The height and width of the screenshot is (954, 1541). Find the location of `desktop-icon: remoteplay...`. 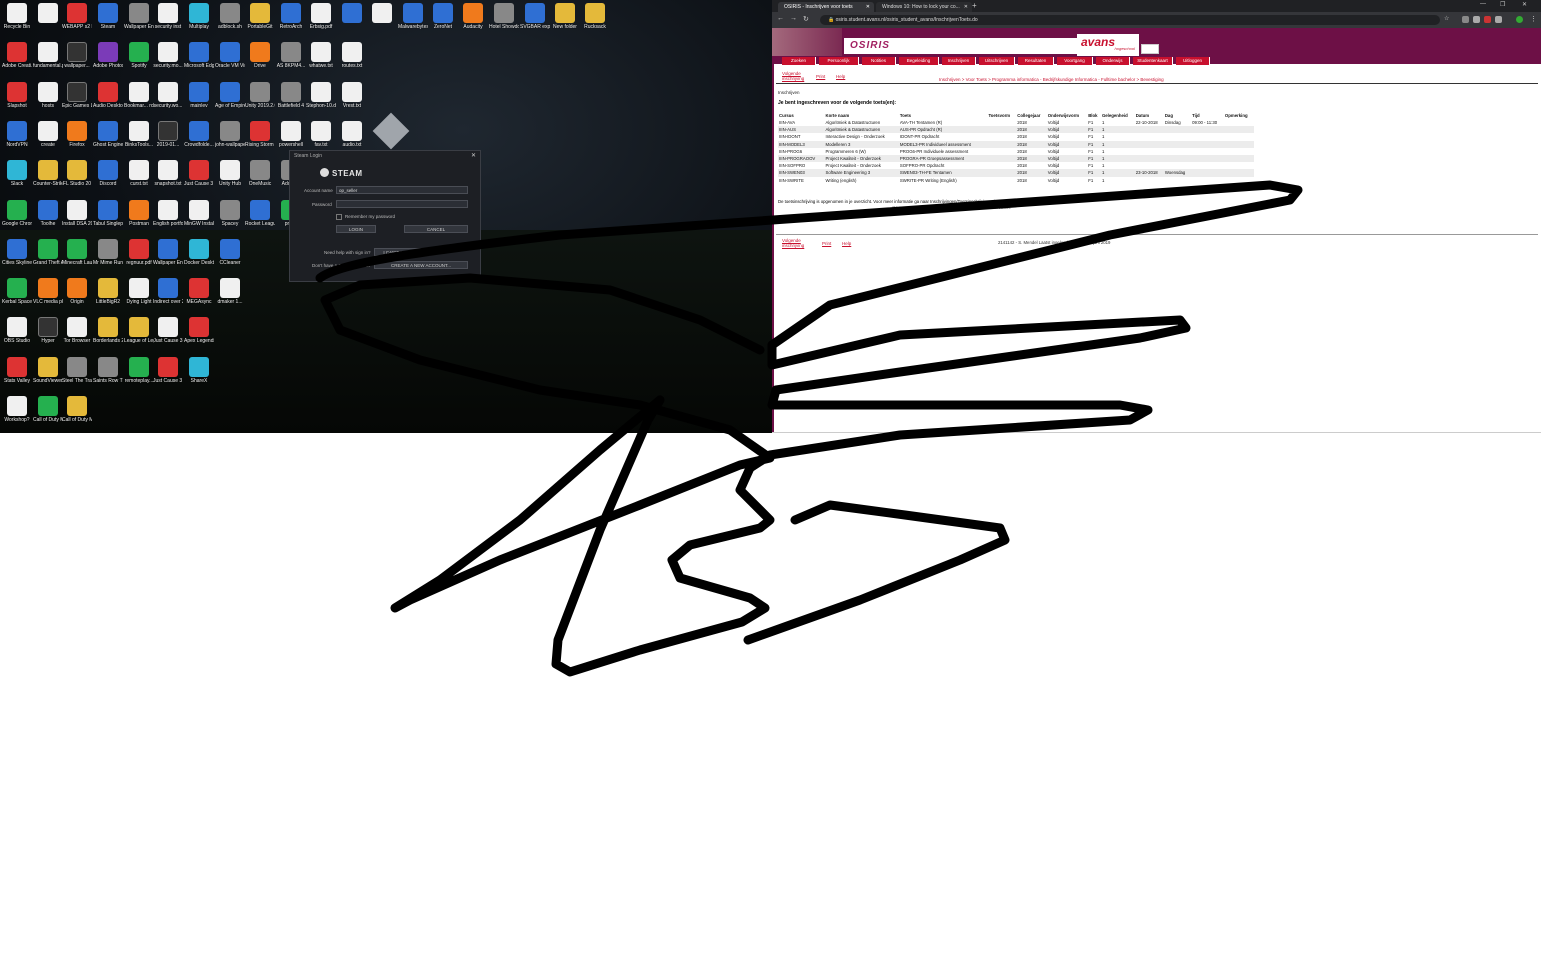

desktop-icon: remoteplay... is located at coordinates (139, 375).